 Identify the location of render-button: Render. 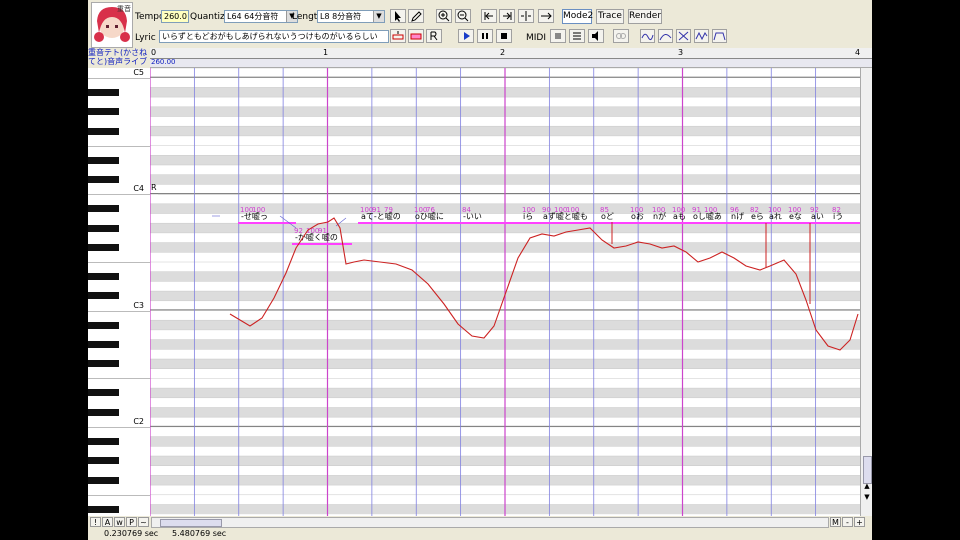
(645, 16).